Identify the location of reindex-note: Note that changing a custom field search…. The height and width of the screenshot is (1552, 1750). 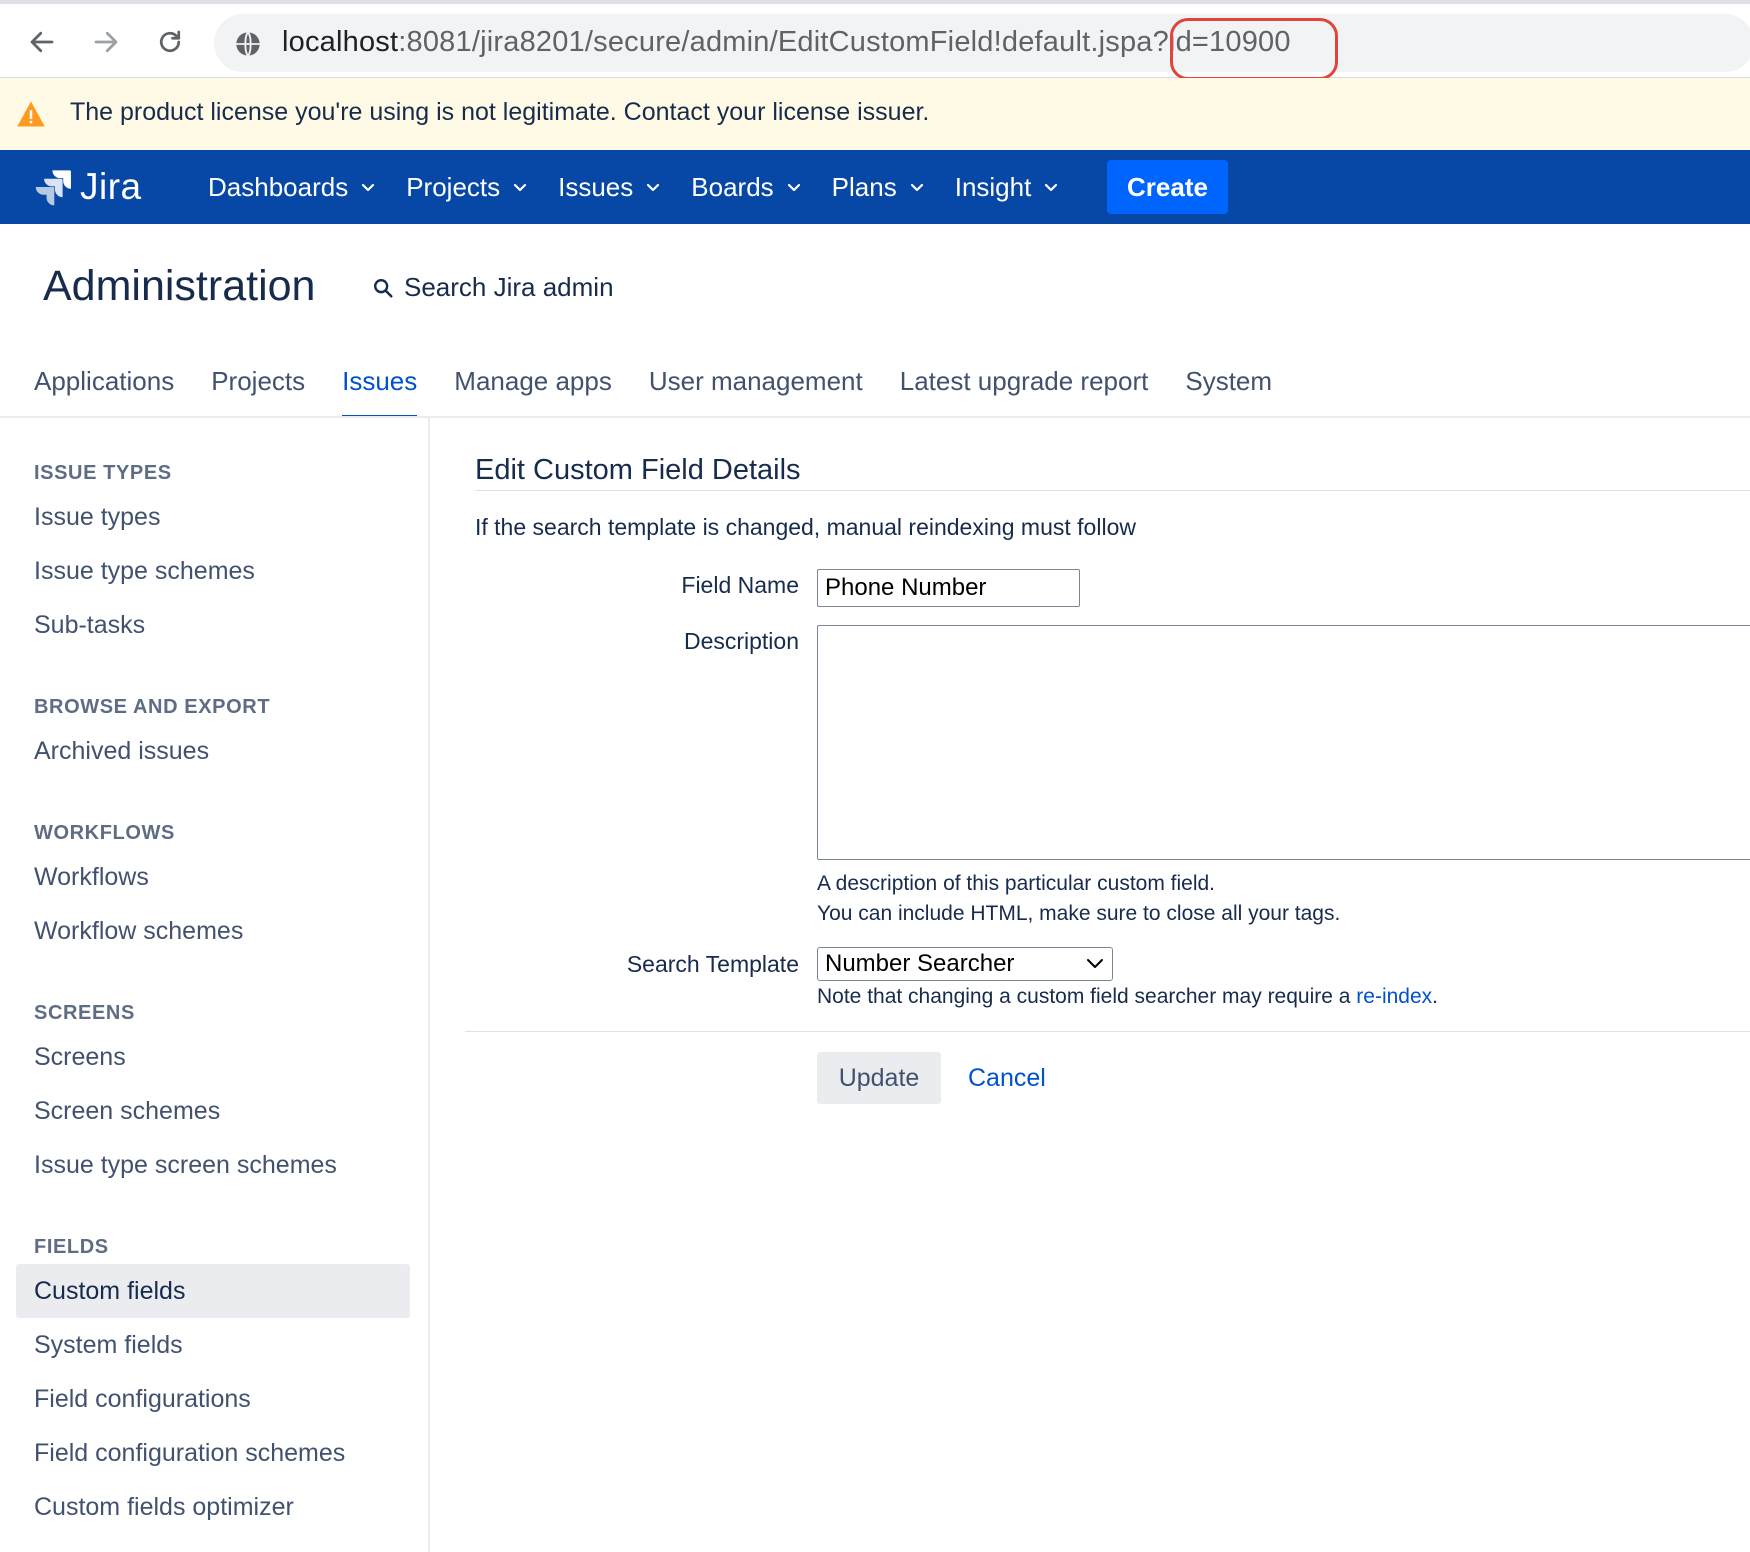
(1127, 997).